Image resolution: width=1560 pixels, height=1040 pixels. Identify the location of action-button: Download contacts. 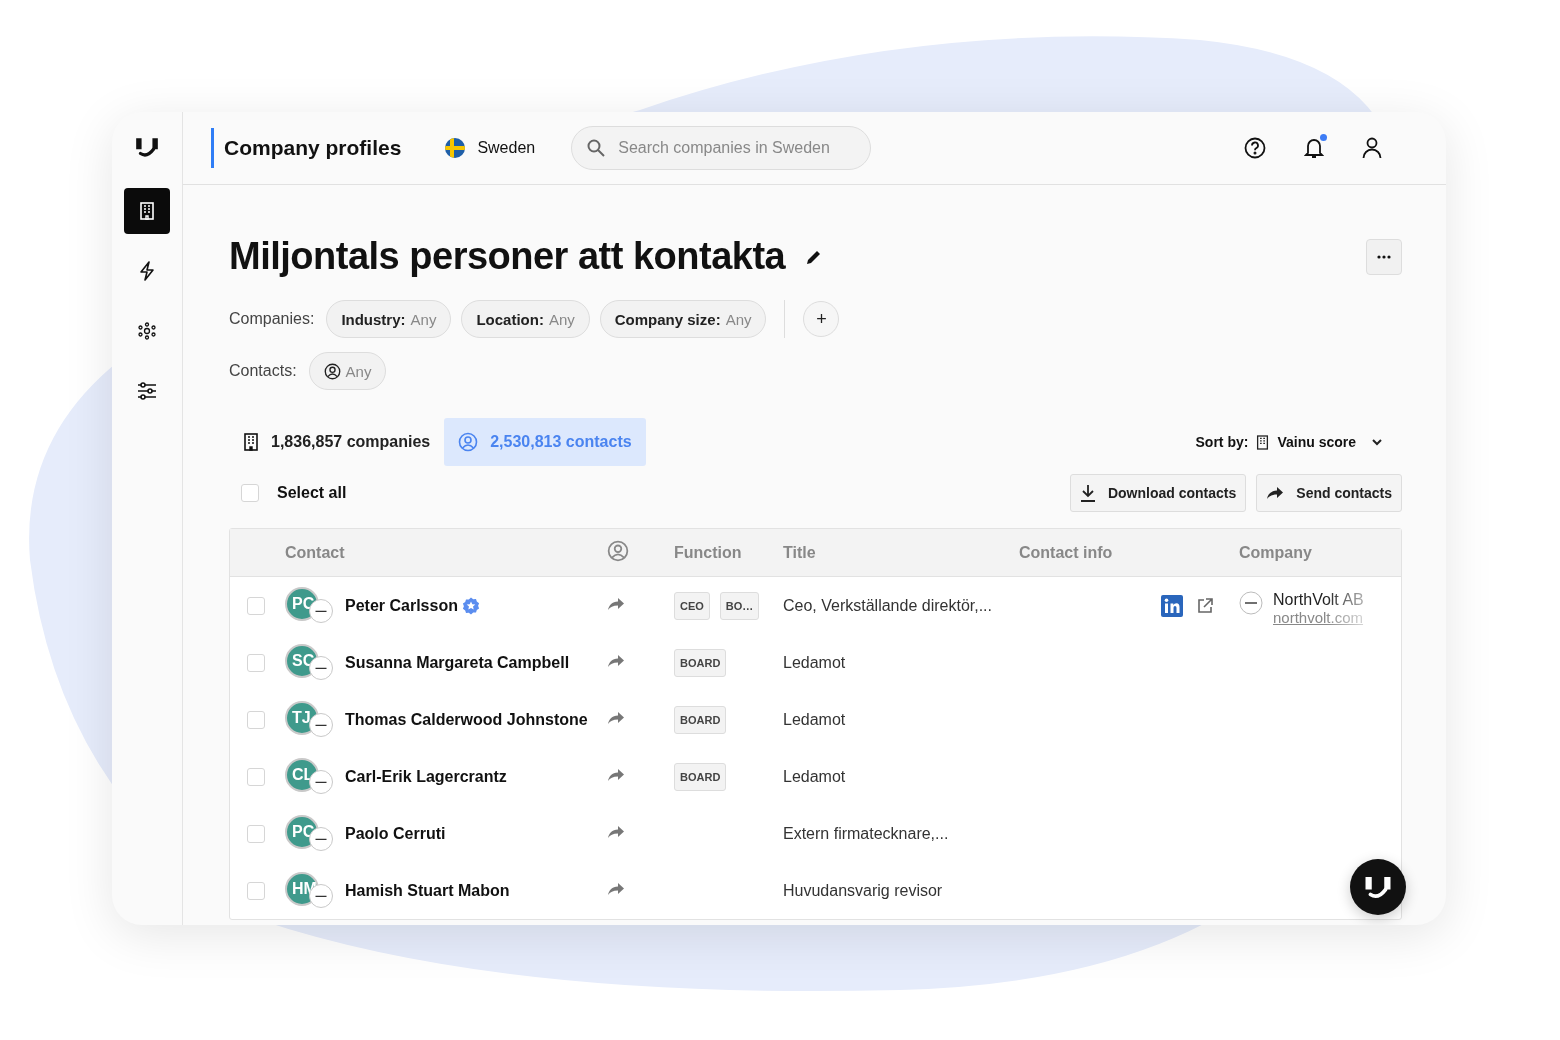
(1158, 493).